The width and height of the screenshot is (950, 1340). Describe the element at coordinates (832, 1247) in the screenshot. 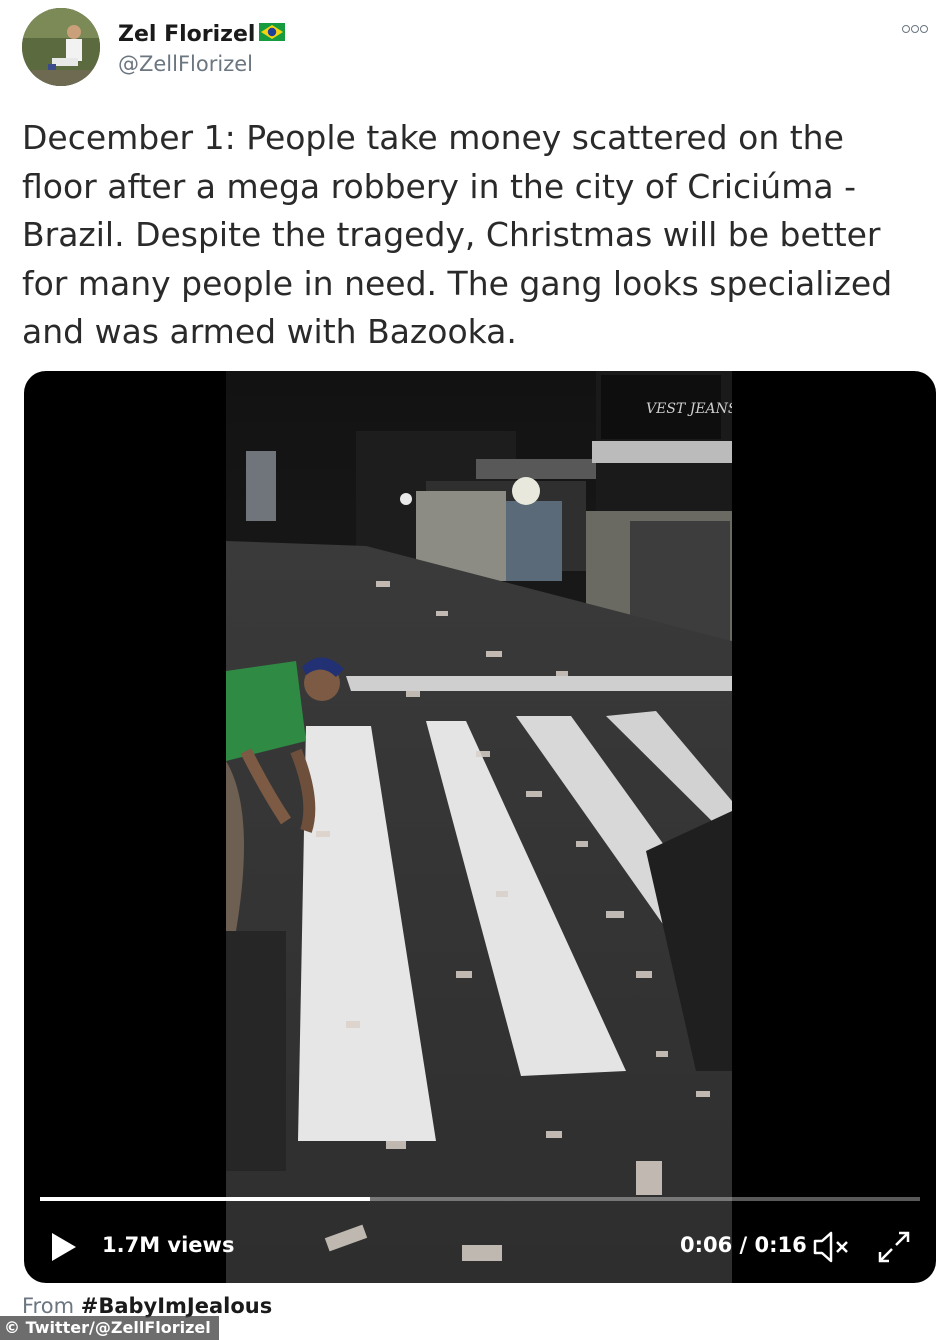

I see `mute-icon` at that location.